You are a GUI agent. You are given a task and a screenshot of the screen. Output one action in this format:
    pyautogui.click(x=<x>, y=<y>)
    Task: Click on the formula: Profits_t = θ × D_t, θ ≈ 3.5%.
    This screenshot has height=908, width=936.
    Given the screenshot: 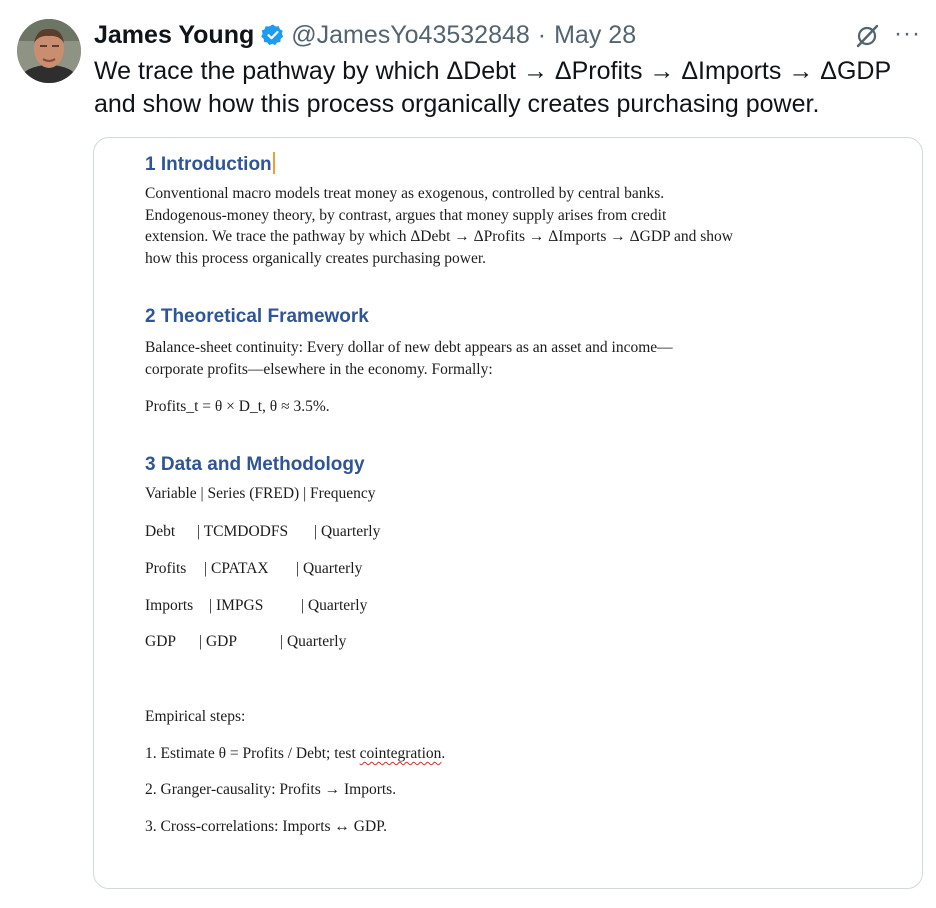 What is the action you would take?
    pyautogui.click(x=237, y=406)
    